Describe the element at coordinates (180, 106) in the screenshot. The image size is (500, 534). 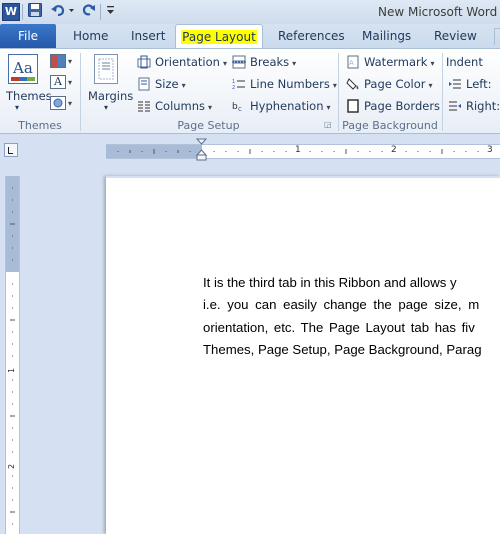
I see `columns-label: Columns` at that location.